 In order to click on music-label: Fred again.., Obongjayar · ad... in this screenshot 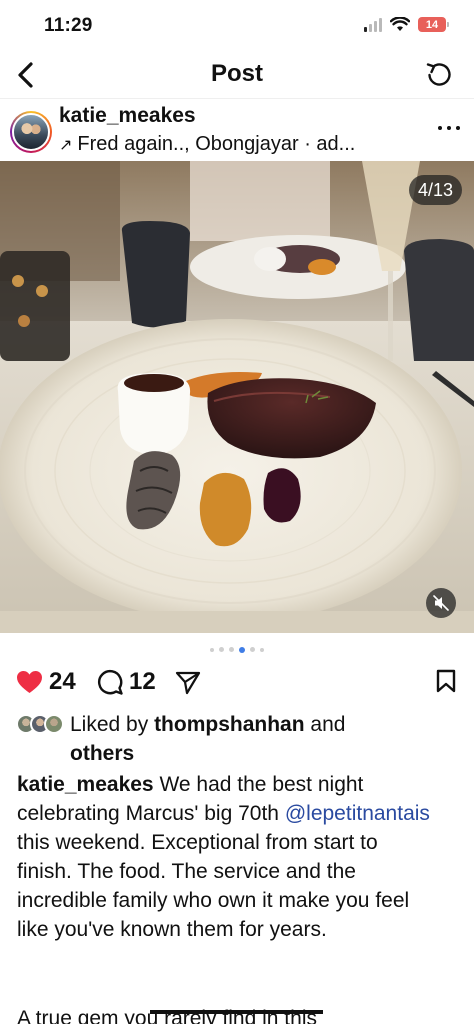, I will do `click(216, 144)`.